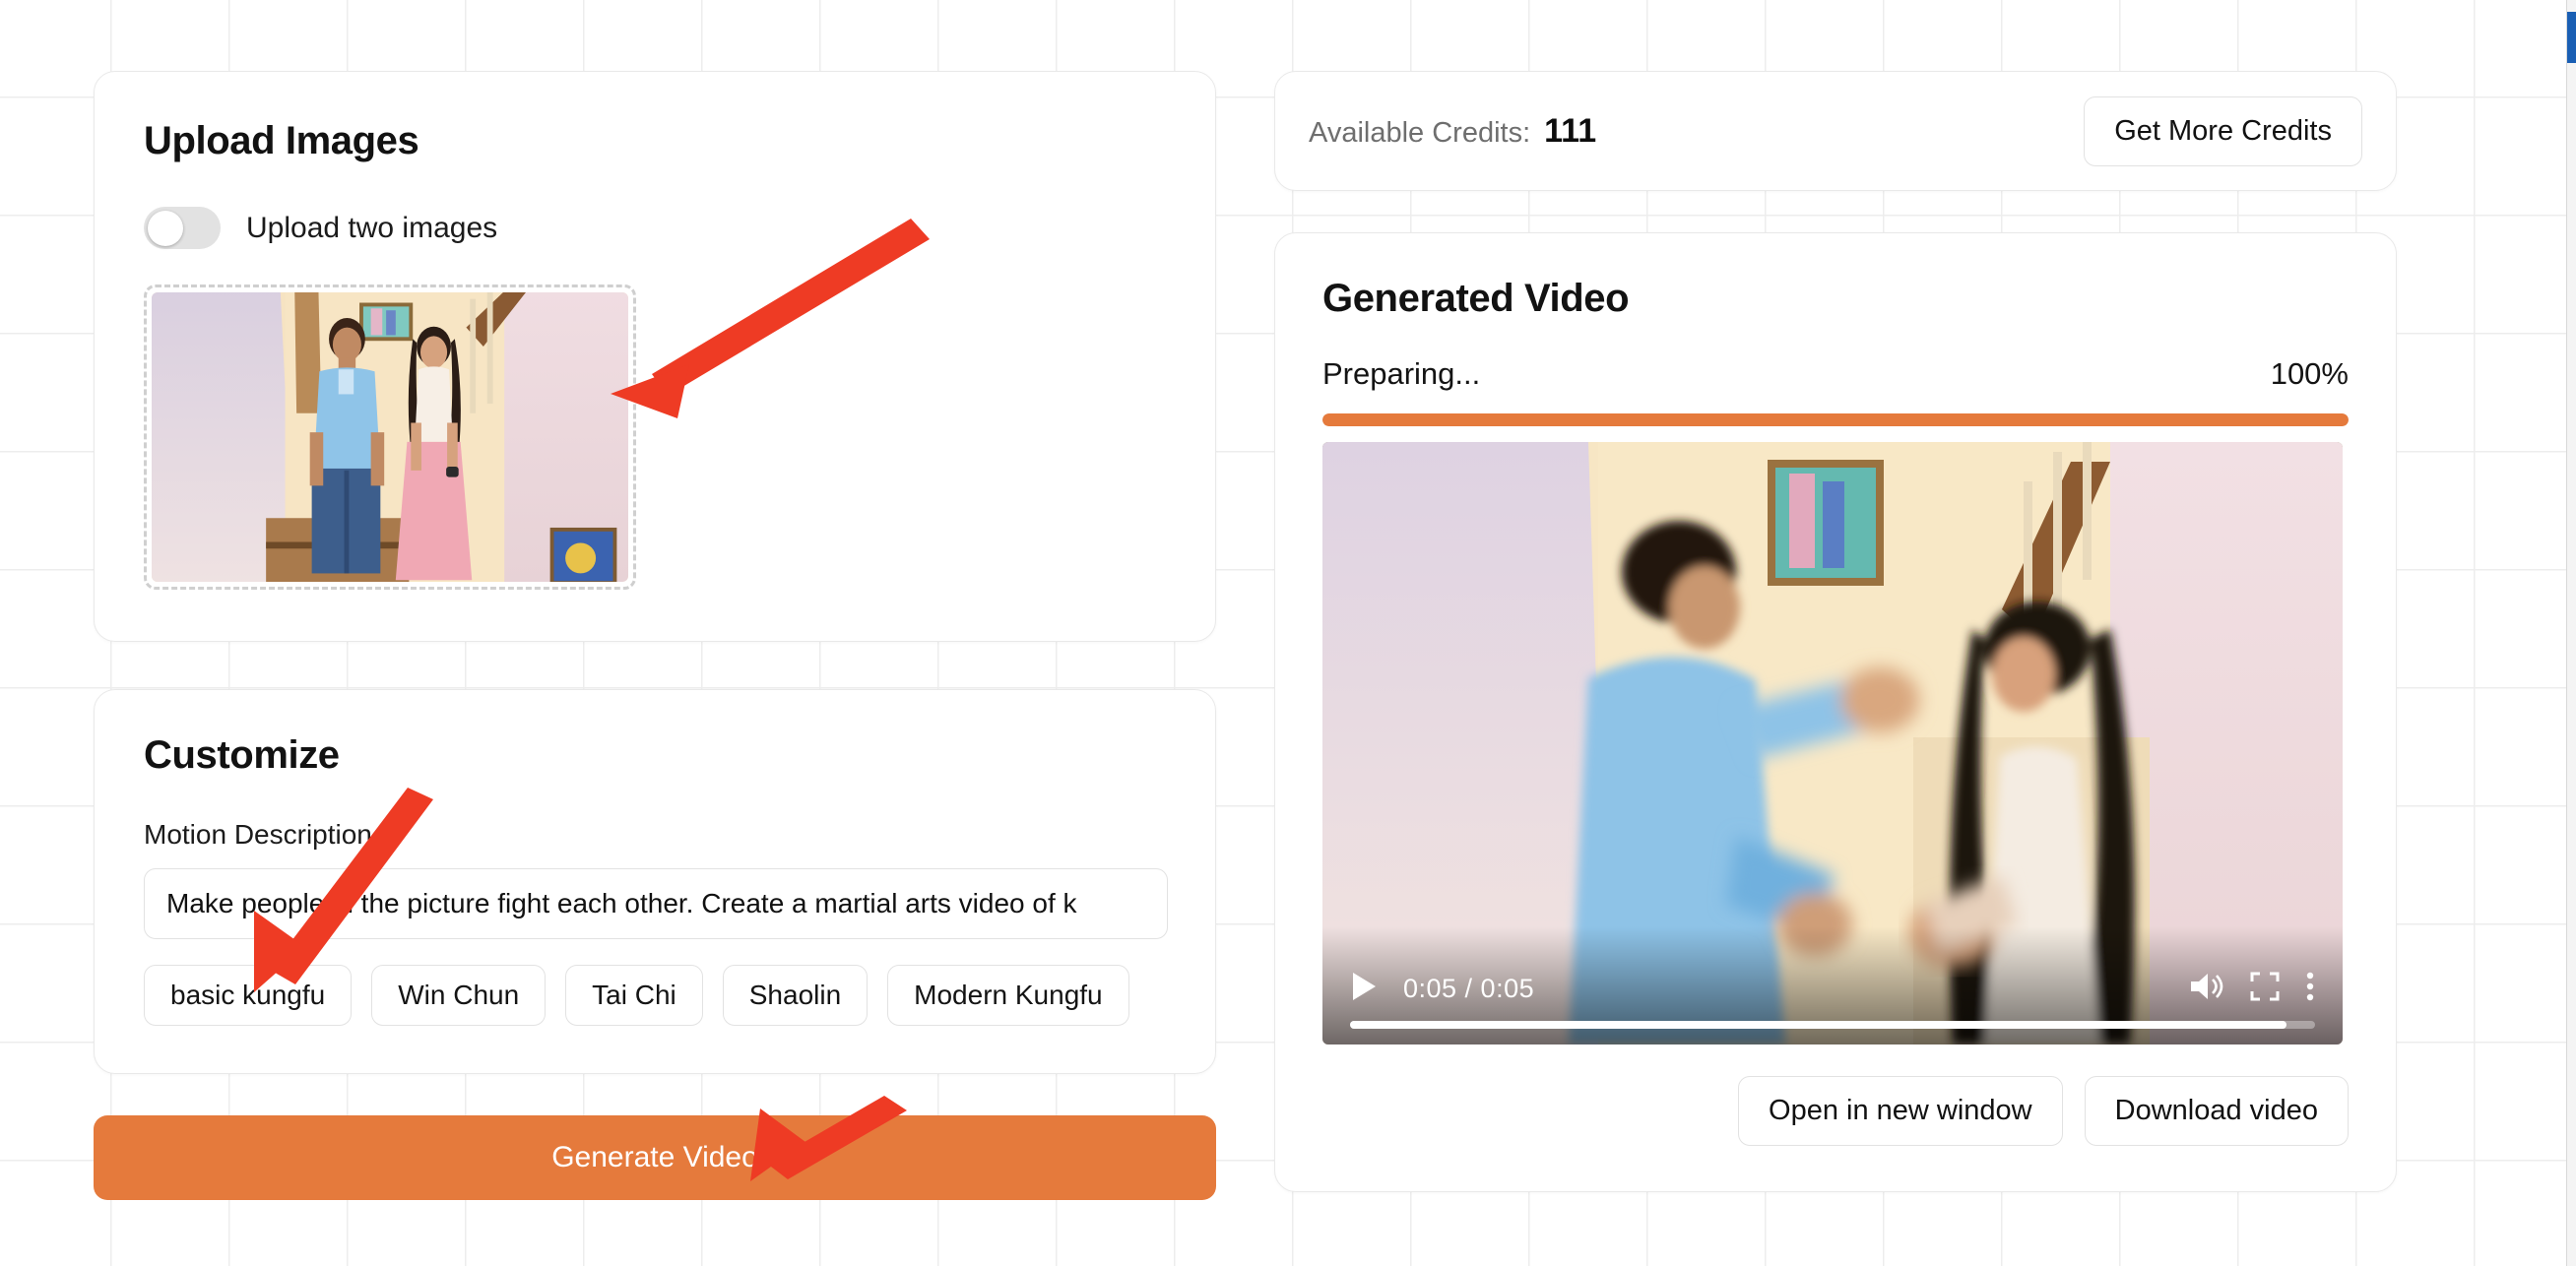 The image size is (2576, 1266). What do you see at coordinates (2309, 373) in the screenshot?
I see `generation-percent: 100%` at bounding box center [2309, 373].